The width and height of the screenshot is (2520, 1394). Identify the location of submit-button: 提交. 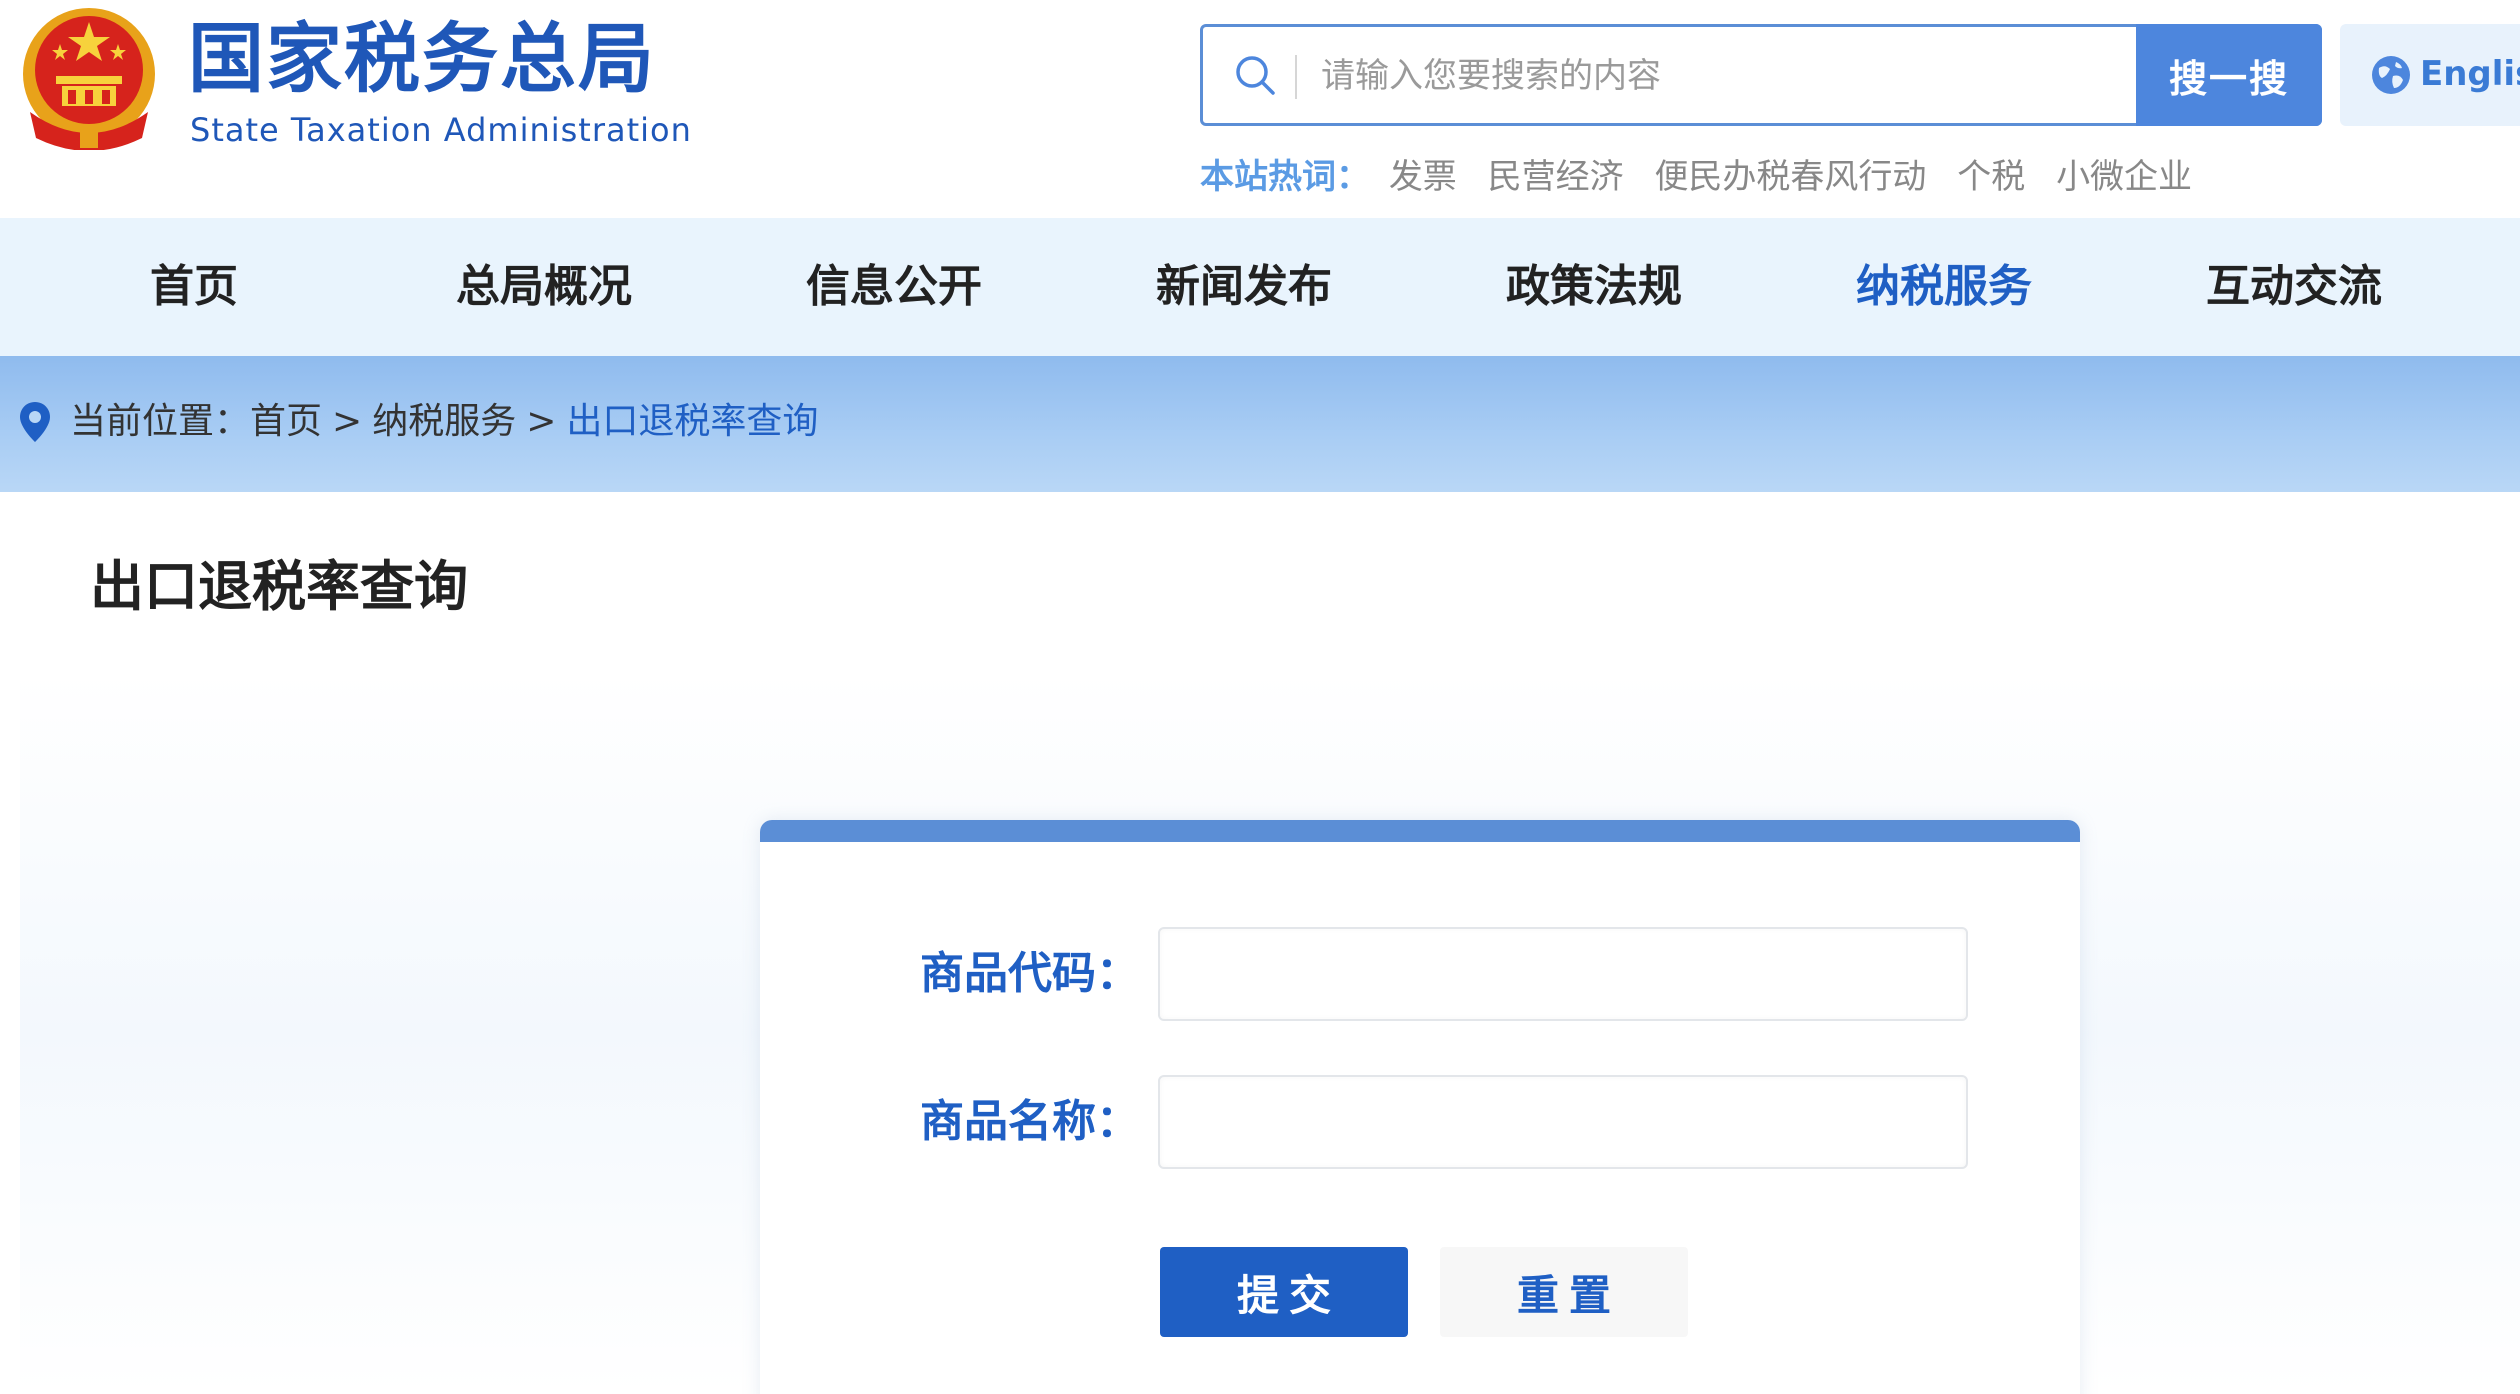
(1284, 1292).